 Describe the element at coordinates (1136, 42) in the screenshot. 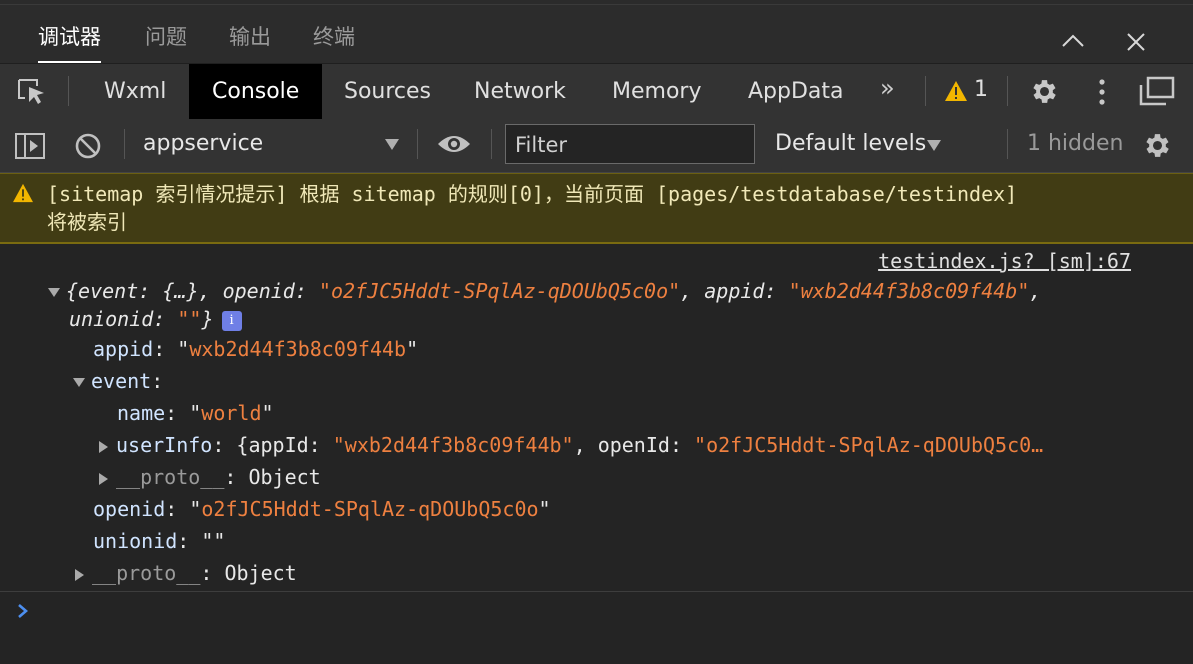

I see `close-icon` at that location.